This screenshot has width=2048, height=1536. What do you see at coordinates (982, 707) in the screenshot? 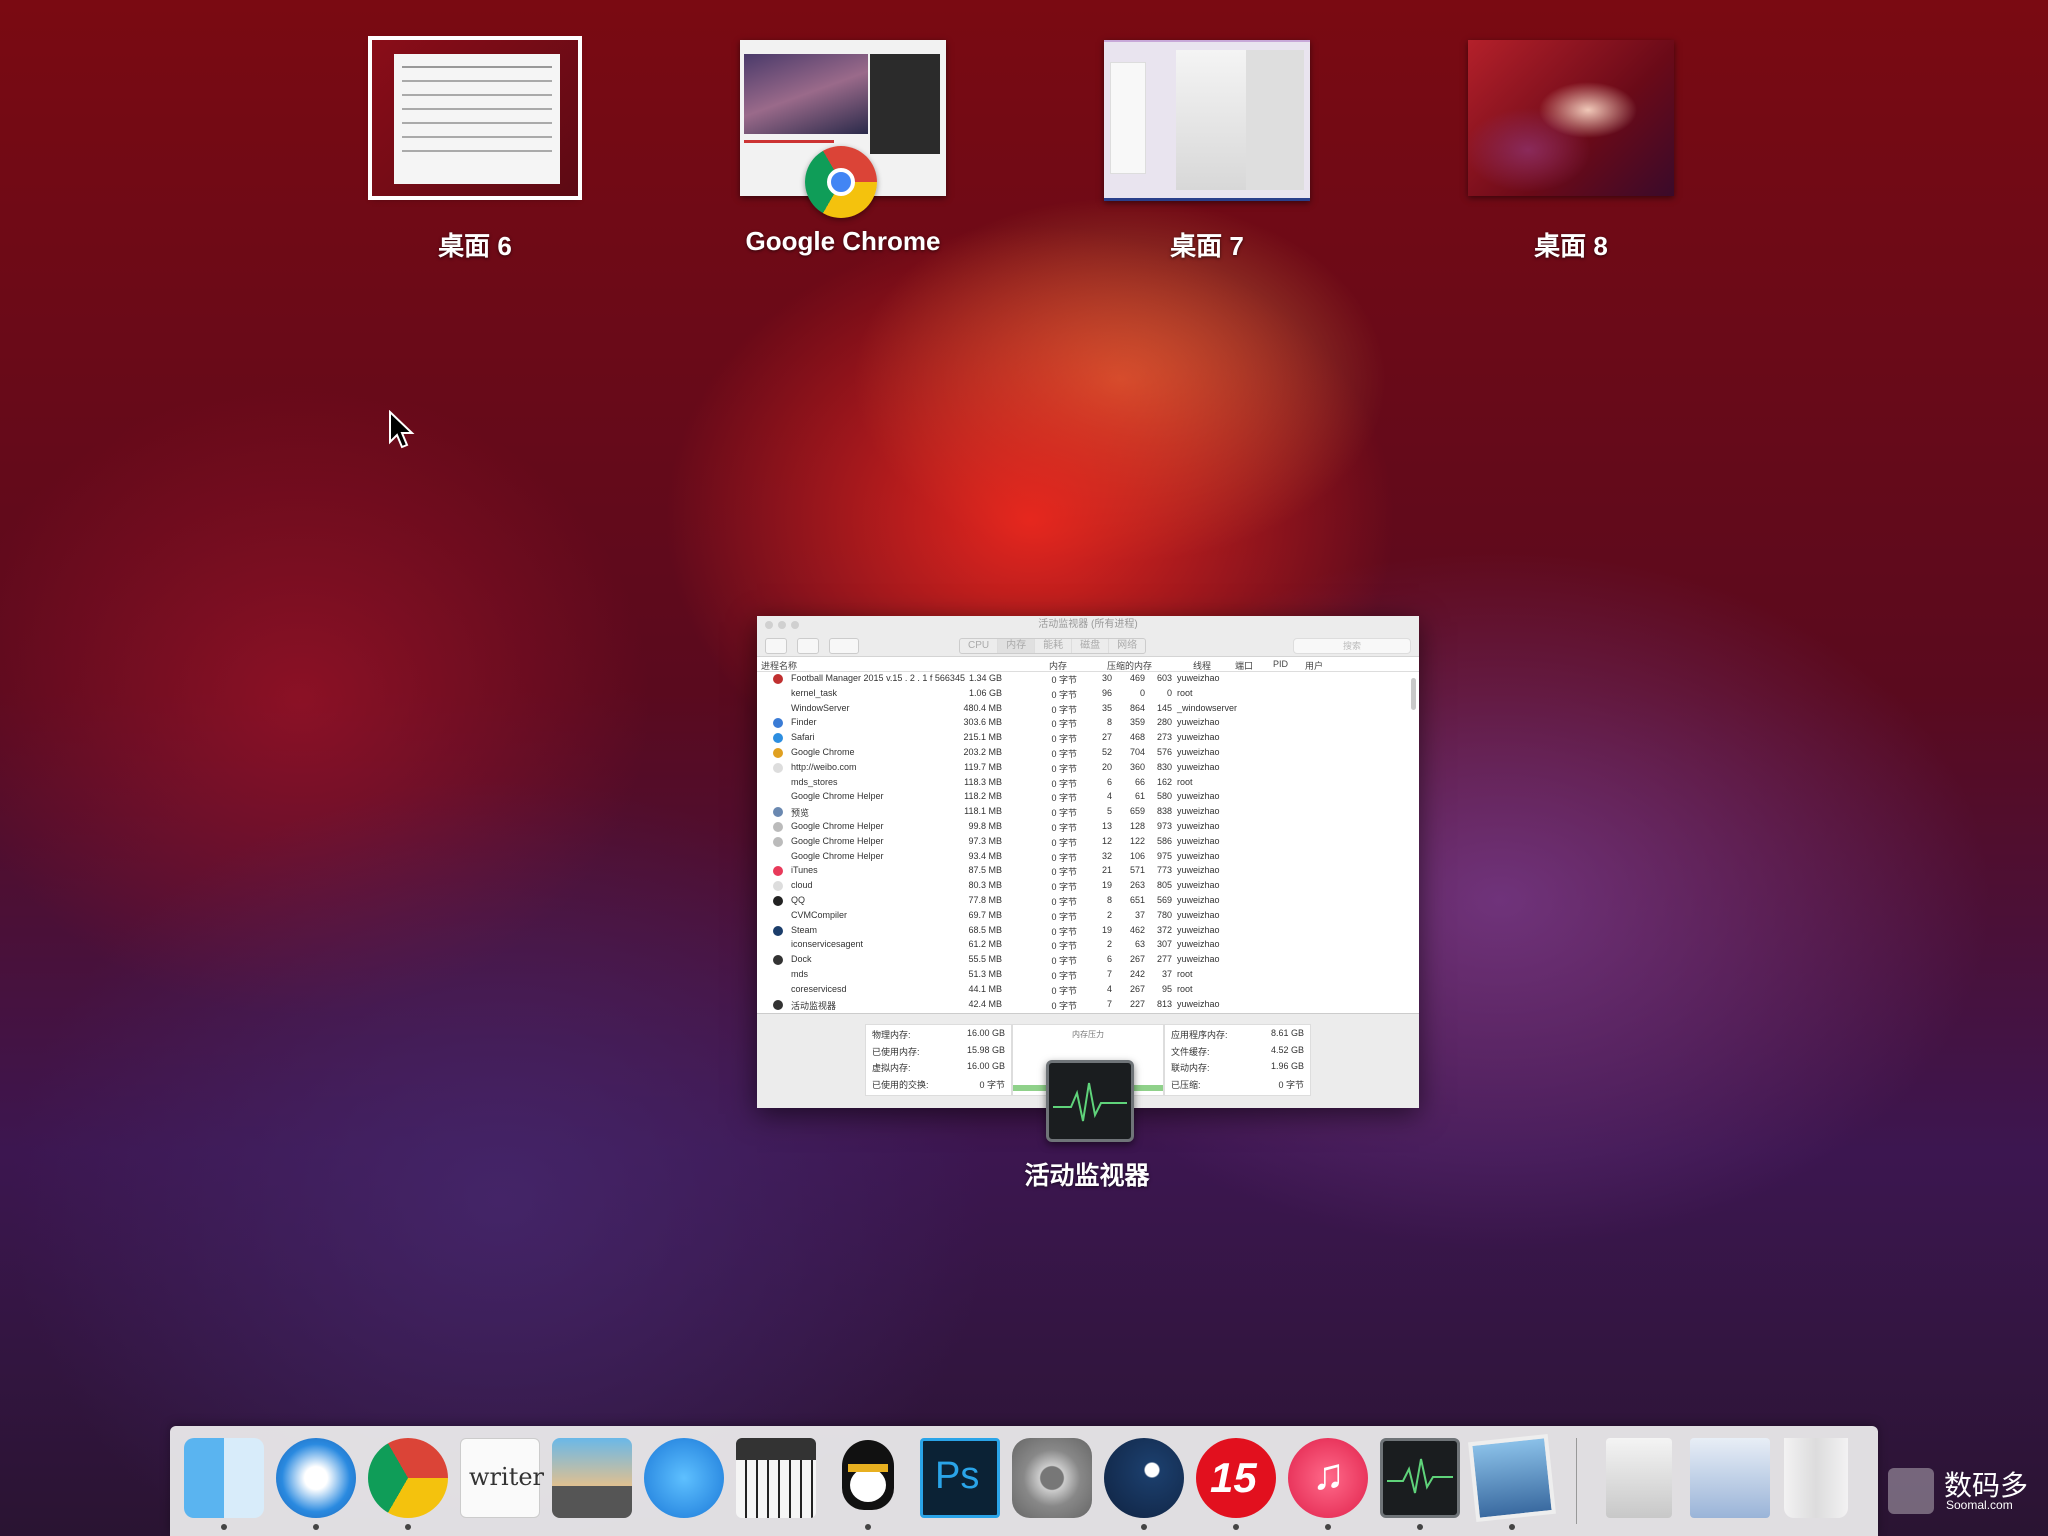
I see `process-memory: 480.4 MB` at bounding box center [982, 707].